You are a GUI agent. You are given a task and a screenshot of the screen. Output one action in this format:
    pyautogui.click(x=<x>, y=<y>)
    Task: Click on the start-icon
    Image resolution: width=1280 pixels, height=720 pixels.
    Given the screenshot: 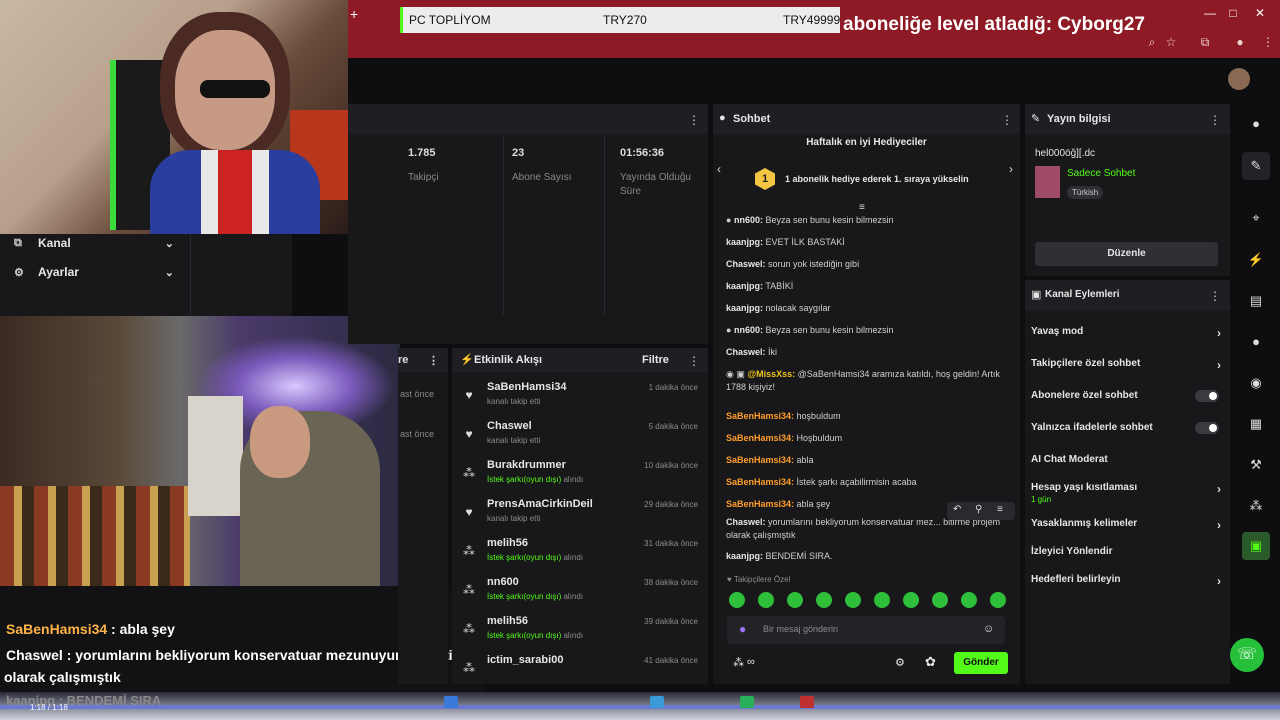 What is the action you would take?
    pyautogui.click(x=451, y=702)
    